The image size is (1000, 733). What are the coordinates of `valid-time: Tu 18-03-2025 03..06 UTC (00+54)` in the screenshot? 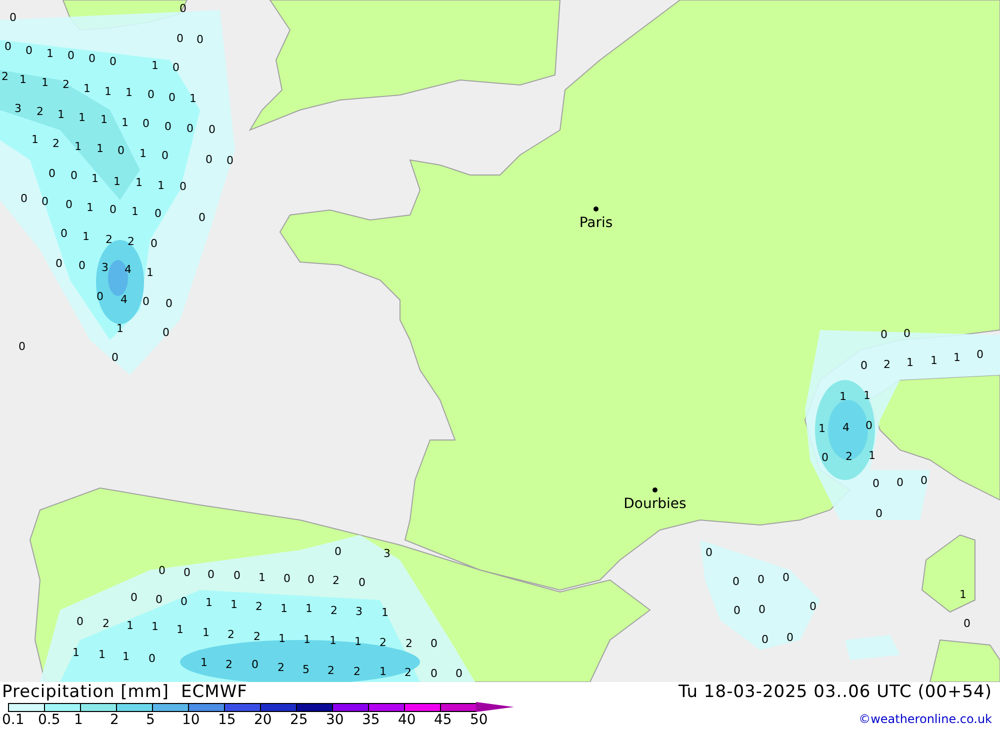 It's located at (835, 692).